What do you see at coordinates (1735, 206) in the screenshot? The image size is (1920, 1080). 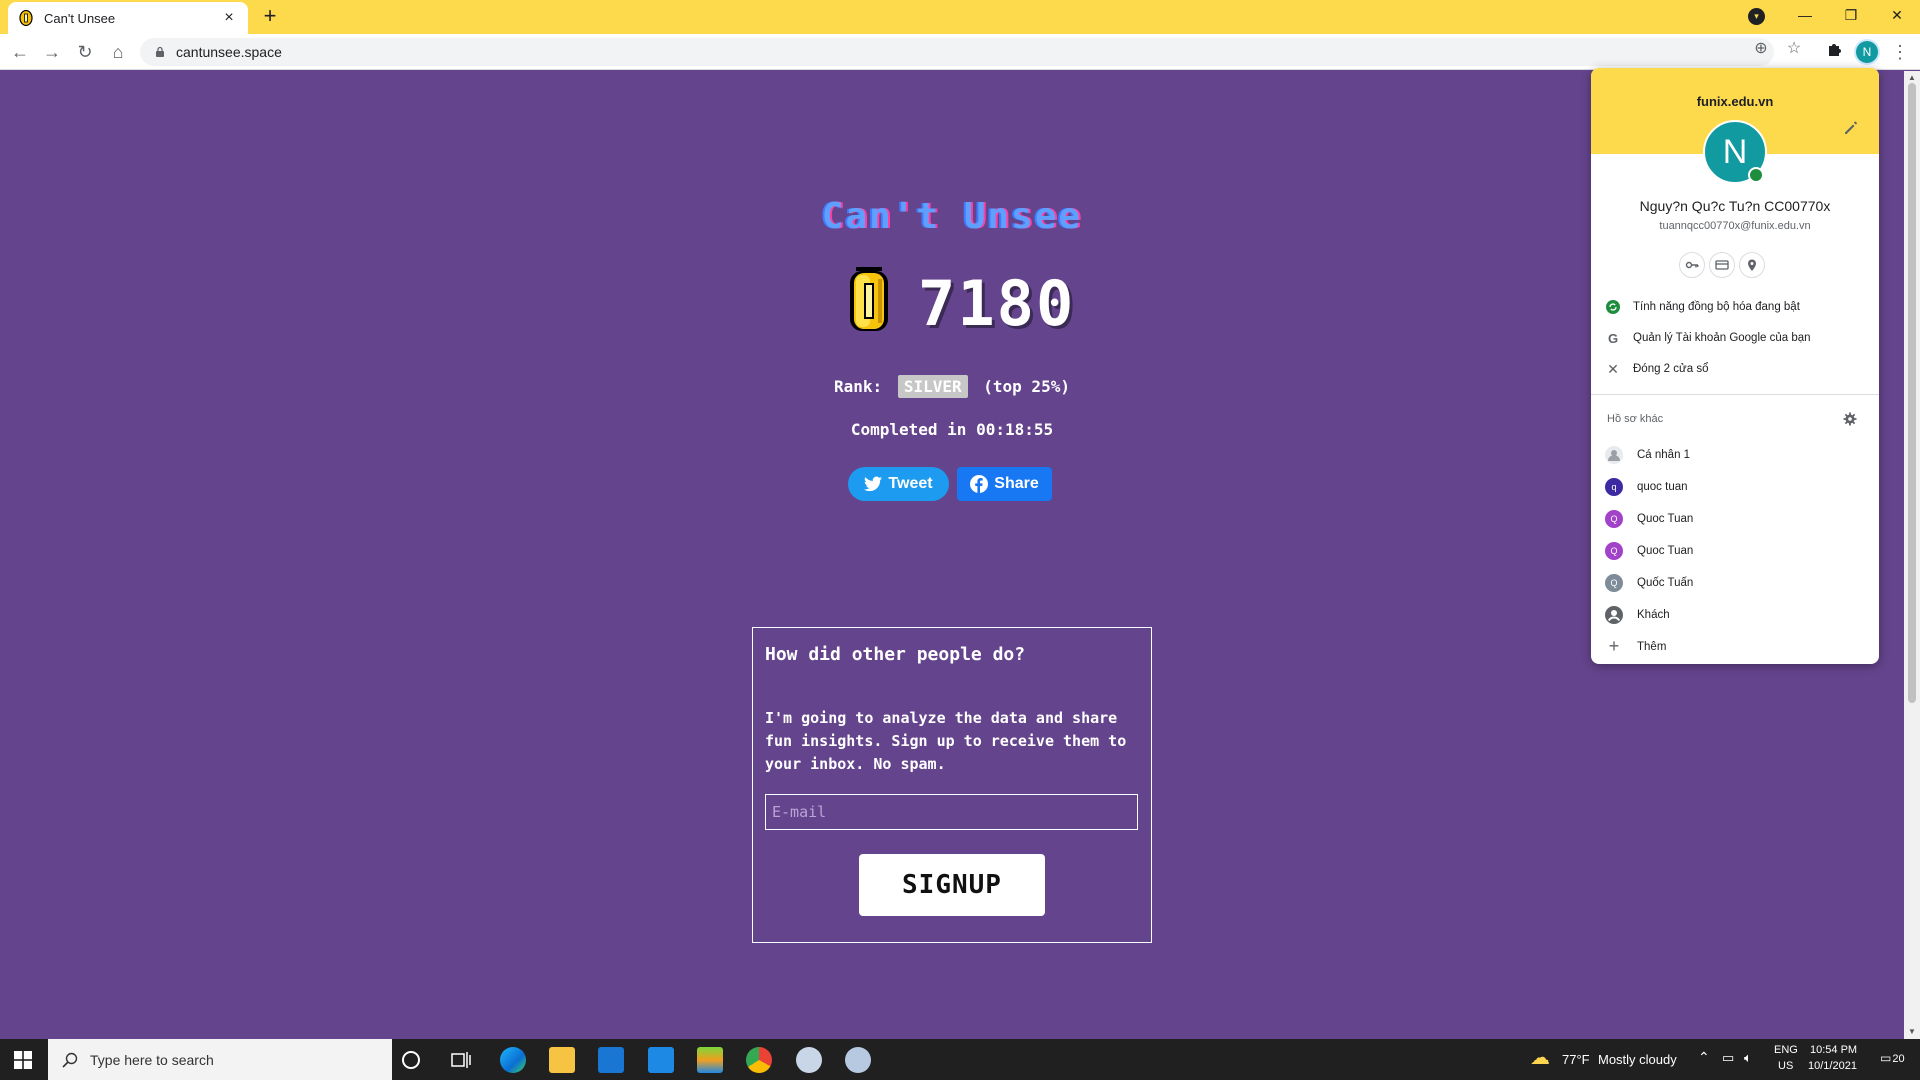 I see `profile-name: Nguy?n Qu?c Tu?n CC00770x` at bounding box center [1735, 206].